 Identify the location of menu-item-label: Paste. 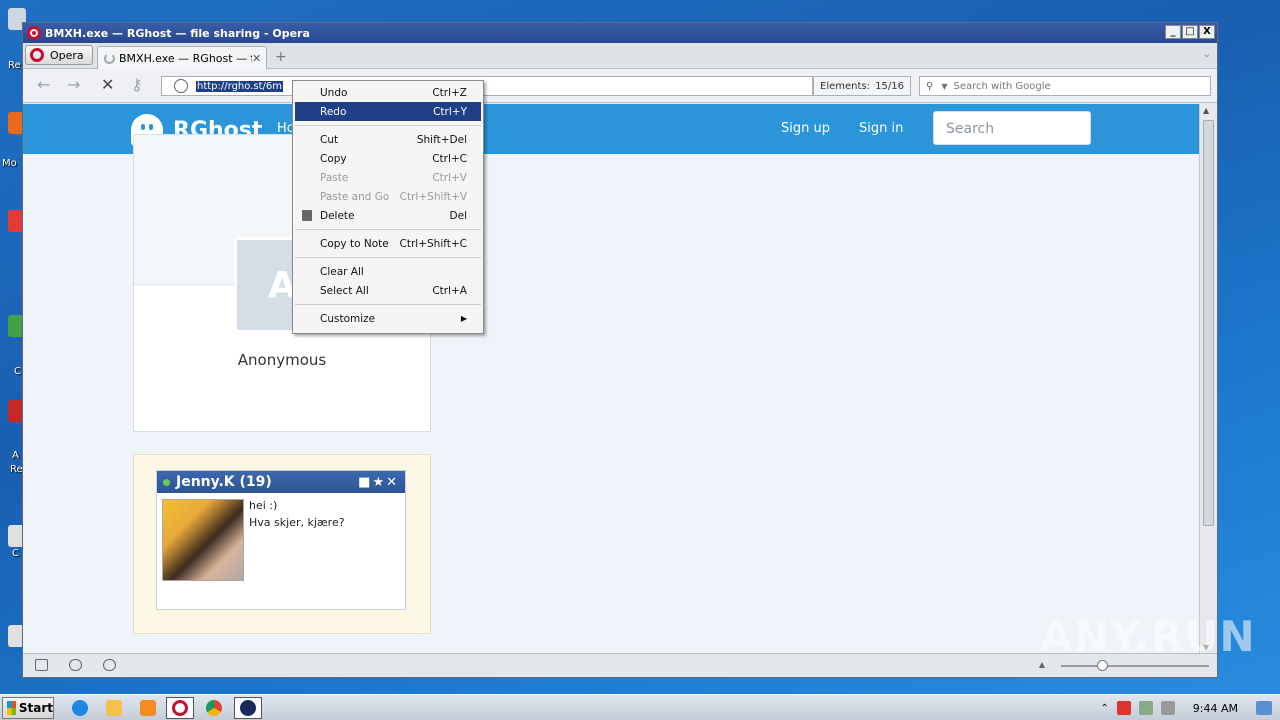
(334, 177).